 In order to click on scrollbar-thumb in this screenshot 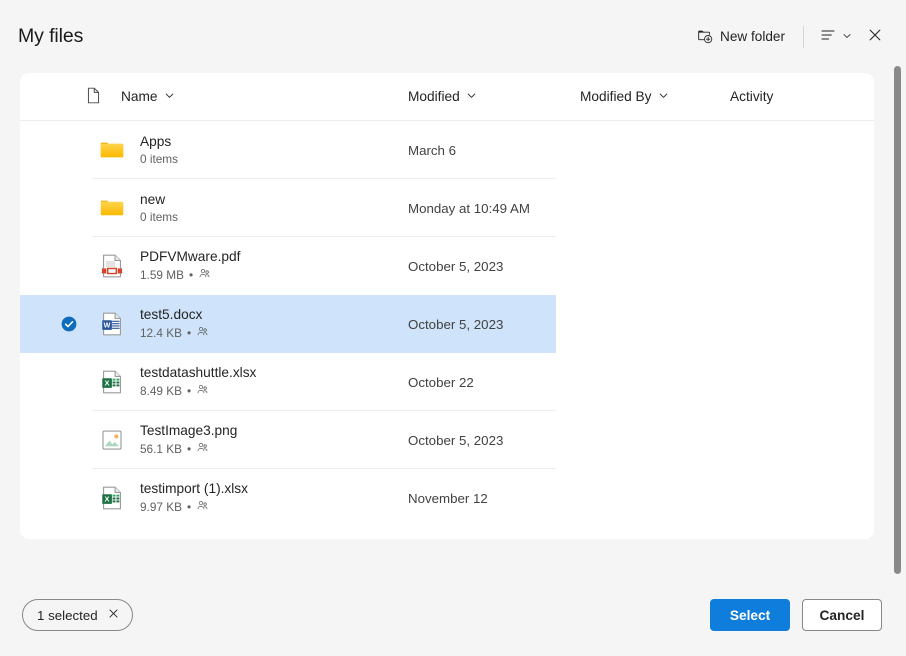, I will do `click(897, 320)`.